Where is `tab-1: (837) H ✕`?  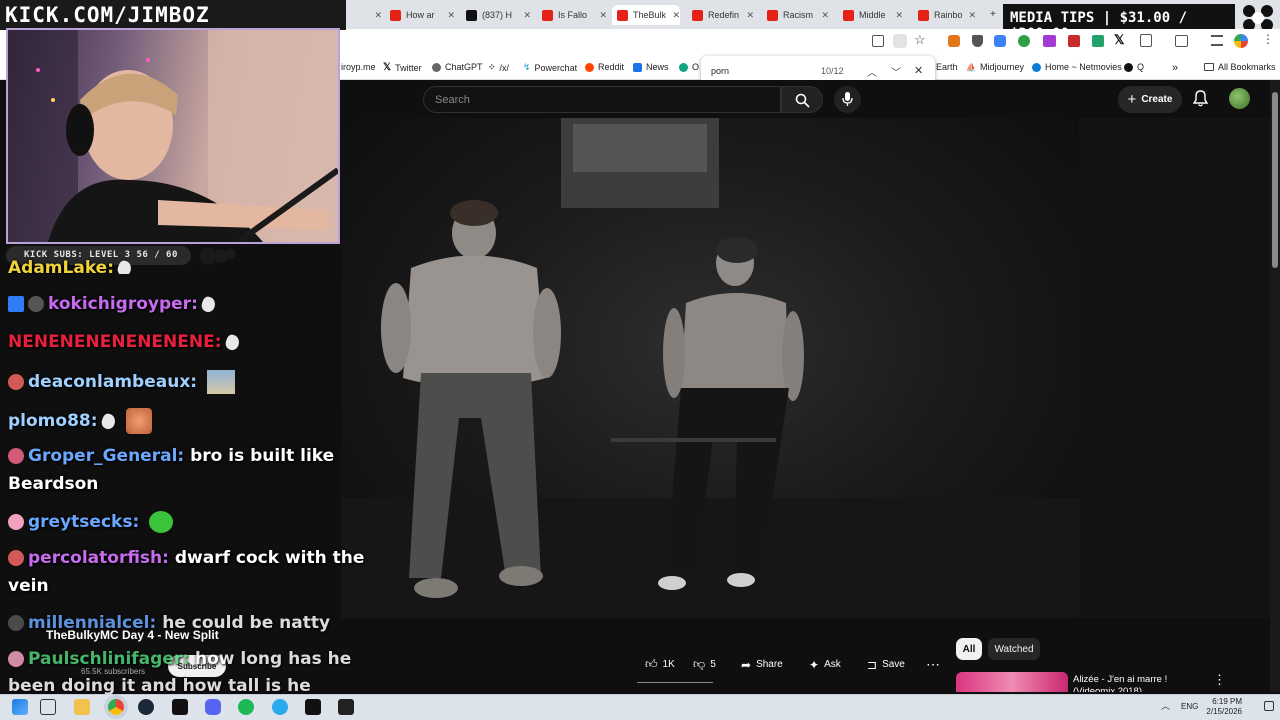 tab-1: (837) H ✕ is located at coordinates (498, 15).